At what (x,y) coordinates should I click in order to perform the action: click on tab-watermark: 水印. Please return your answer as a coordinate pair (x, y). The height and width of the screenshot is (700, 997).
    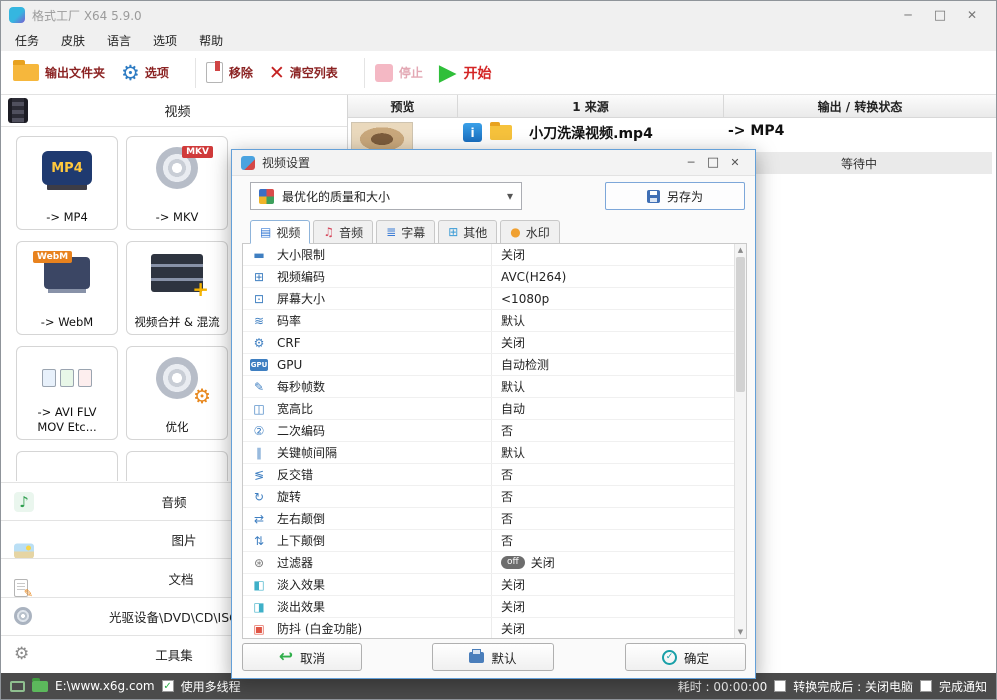
    Looking at the image, I should click on (530, 232).